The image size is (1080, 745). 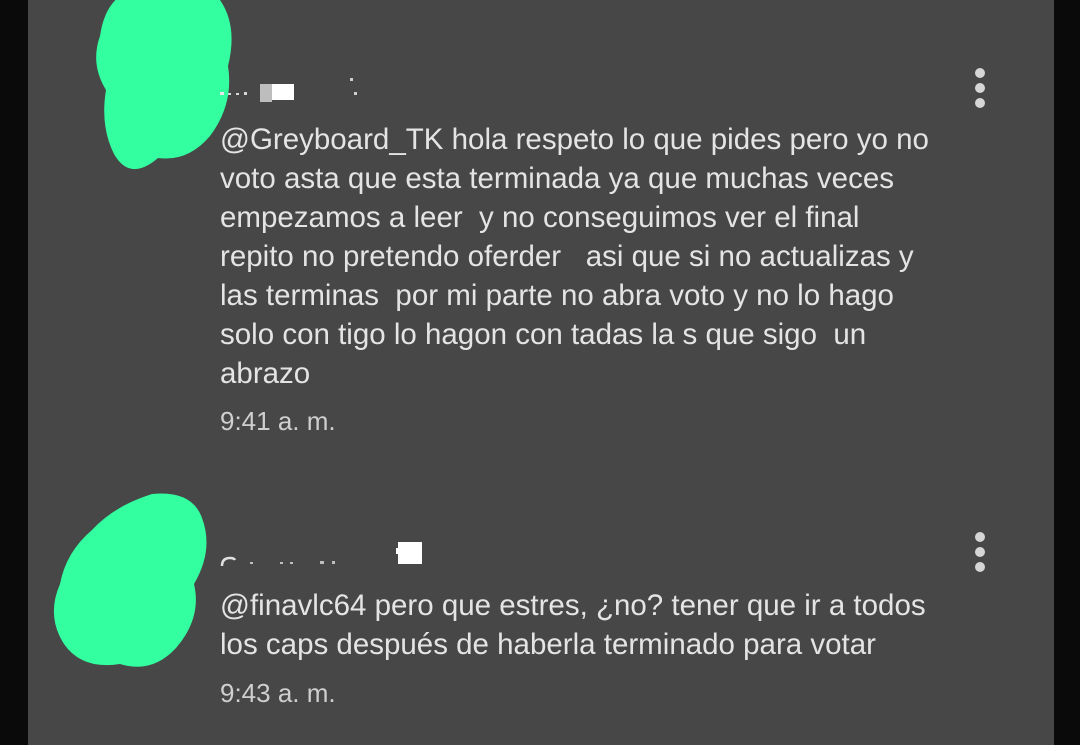 What do you see at coordinates (331, 139) in the screenshot?
I see `user-mention: @Greyboard_TK` at bounding box center [331, 139].